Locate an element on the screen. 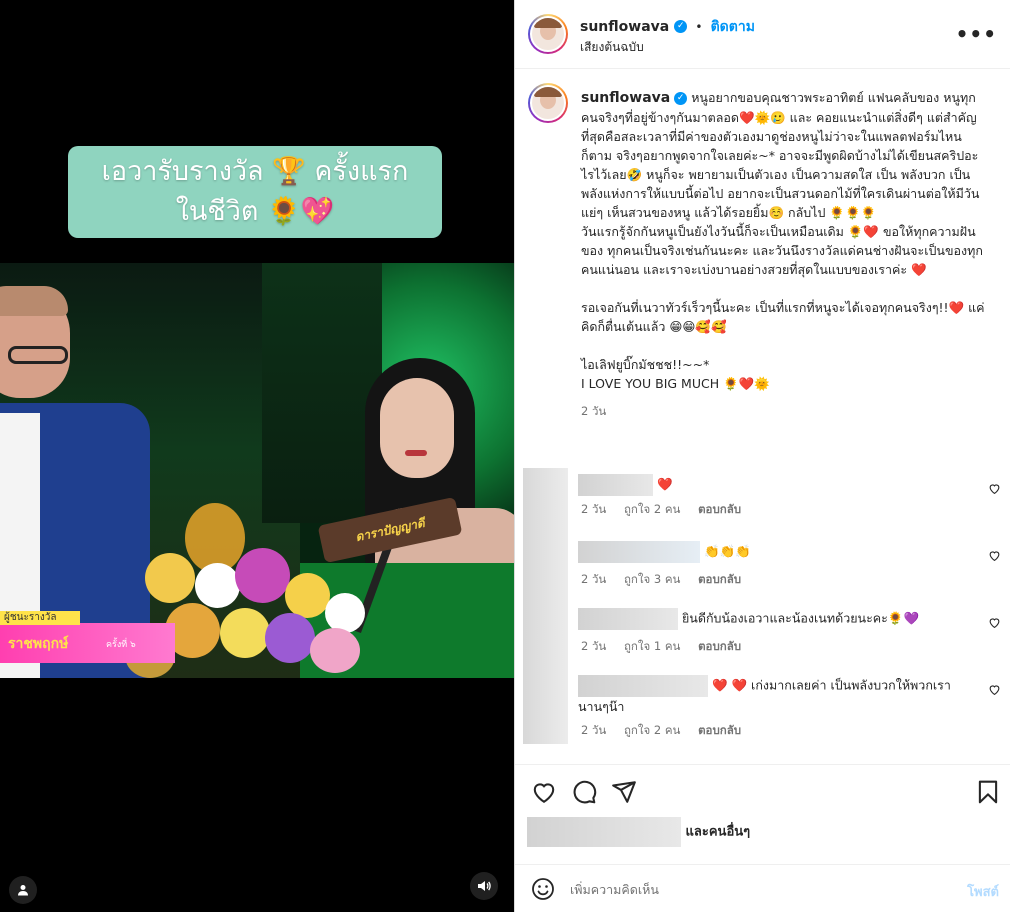  post-button: โพสต์ is located at coordinates (983, 891).